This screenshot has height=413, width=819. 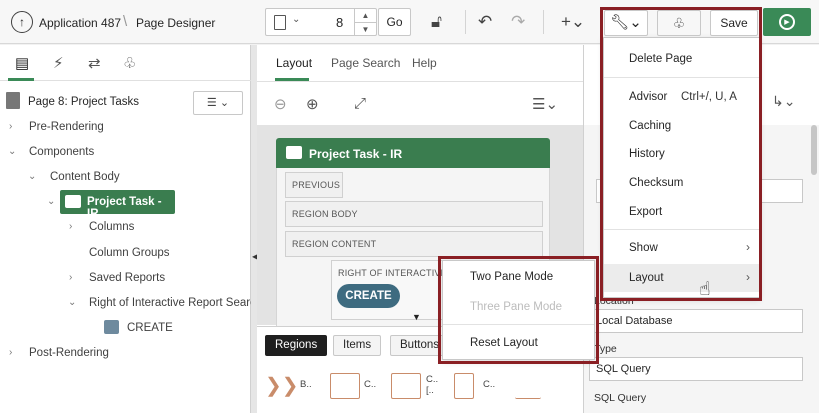 I want to click on menu-item-export: Export, so click(x=681, y=212).